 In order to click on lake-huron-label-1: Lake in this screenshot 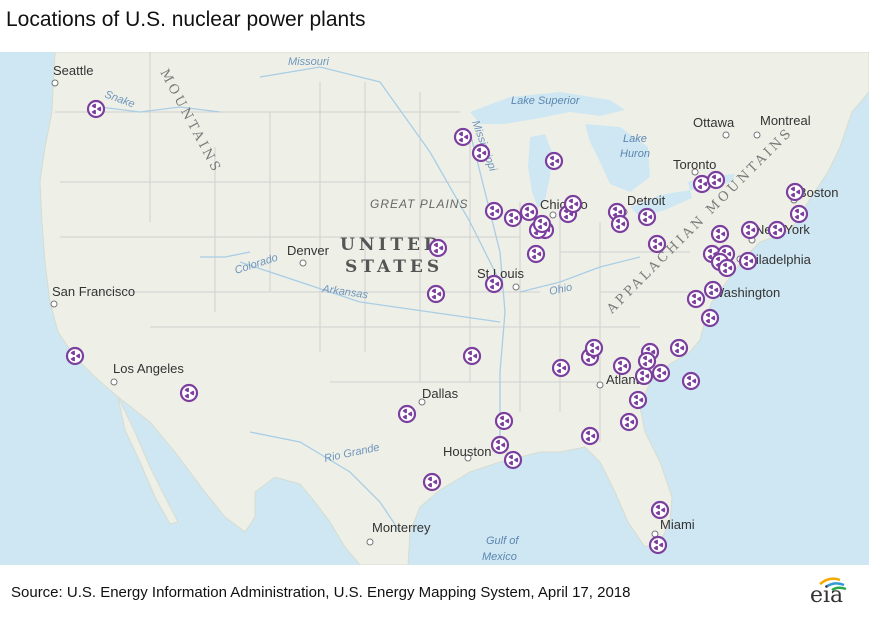, I will do `click(635, 139)`.